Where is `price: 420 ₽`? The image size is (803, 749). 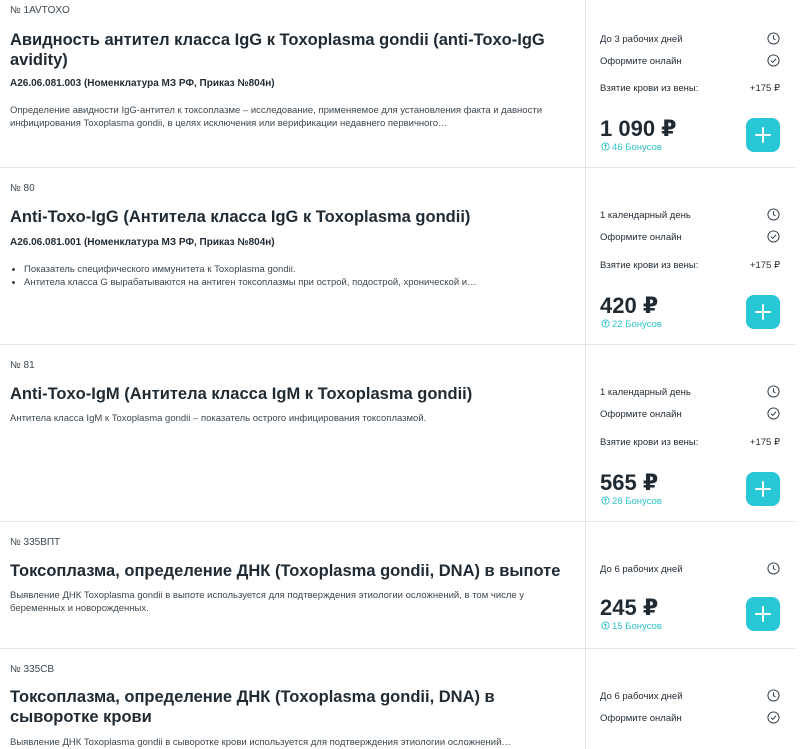
price: 420 ₽ is located at coordinates (629, 305).